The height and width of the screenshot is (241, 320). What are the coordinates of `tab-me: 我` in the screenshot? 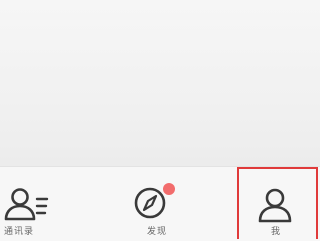 It's located at (277, 203).